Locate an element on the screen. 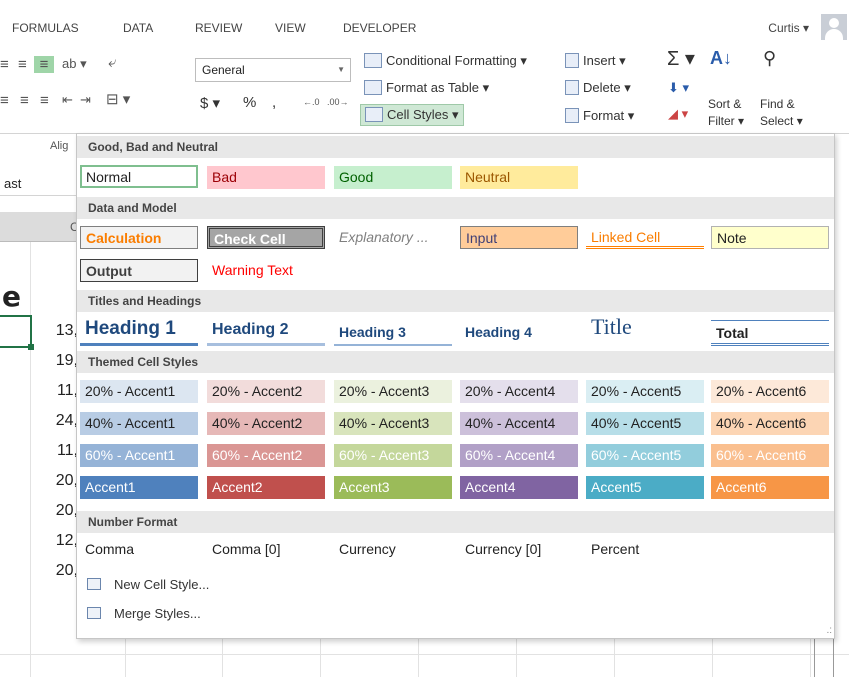 Image resolution: width=849 pixels, height=677 pixels. style-accent5: Accent5 is located at coordinates (645, 487).